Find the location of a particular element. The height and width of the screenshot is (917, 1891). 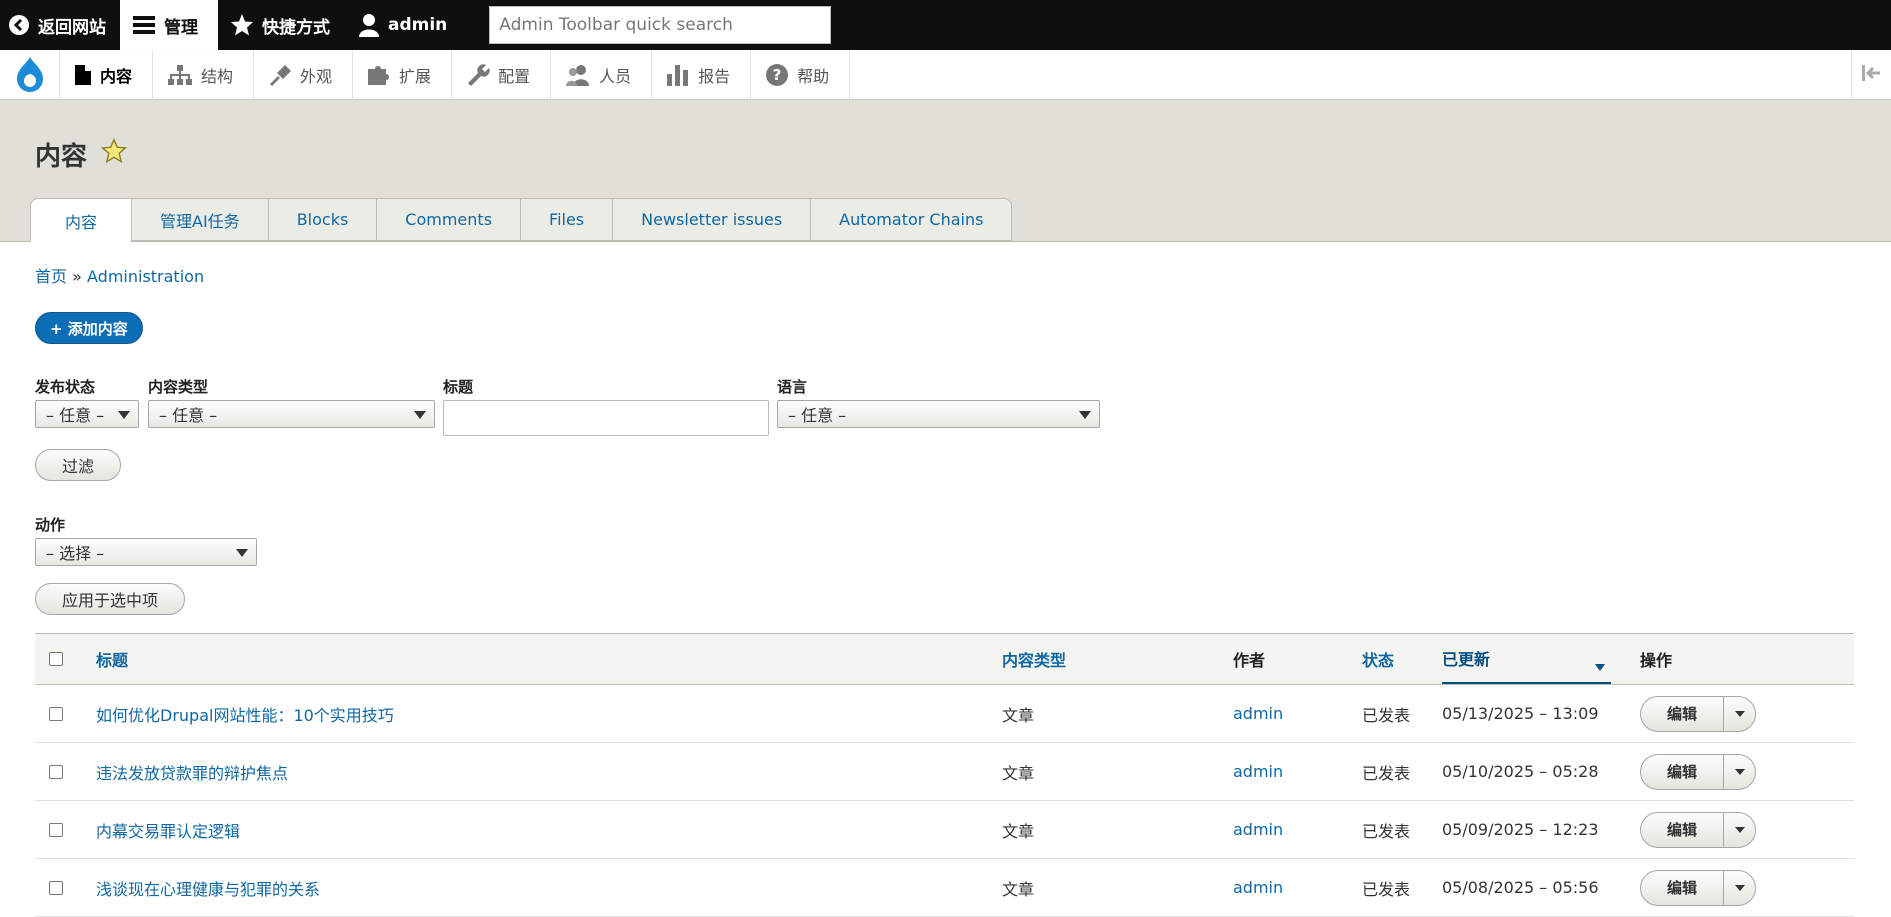

type-filter-select: – 任意 – is located at coordinates (291, 414).